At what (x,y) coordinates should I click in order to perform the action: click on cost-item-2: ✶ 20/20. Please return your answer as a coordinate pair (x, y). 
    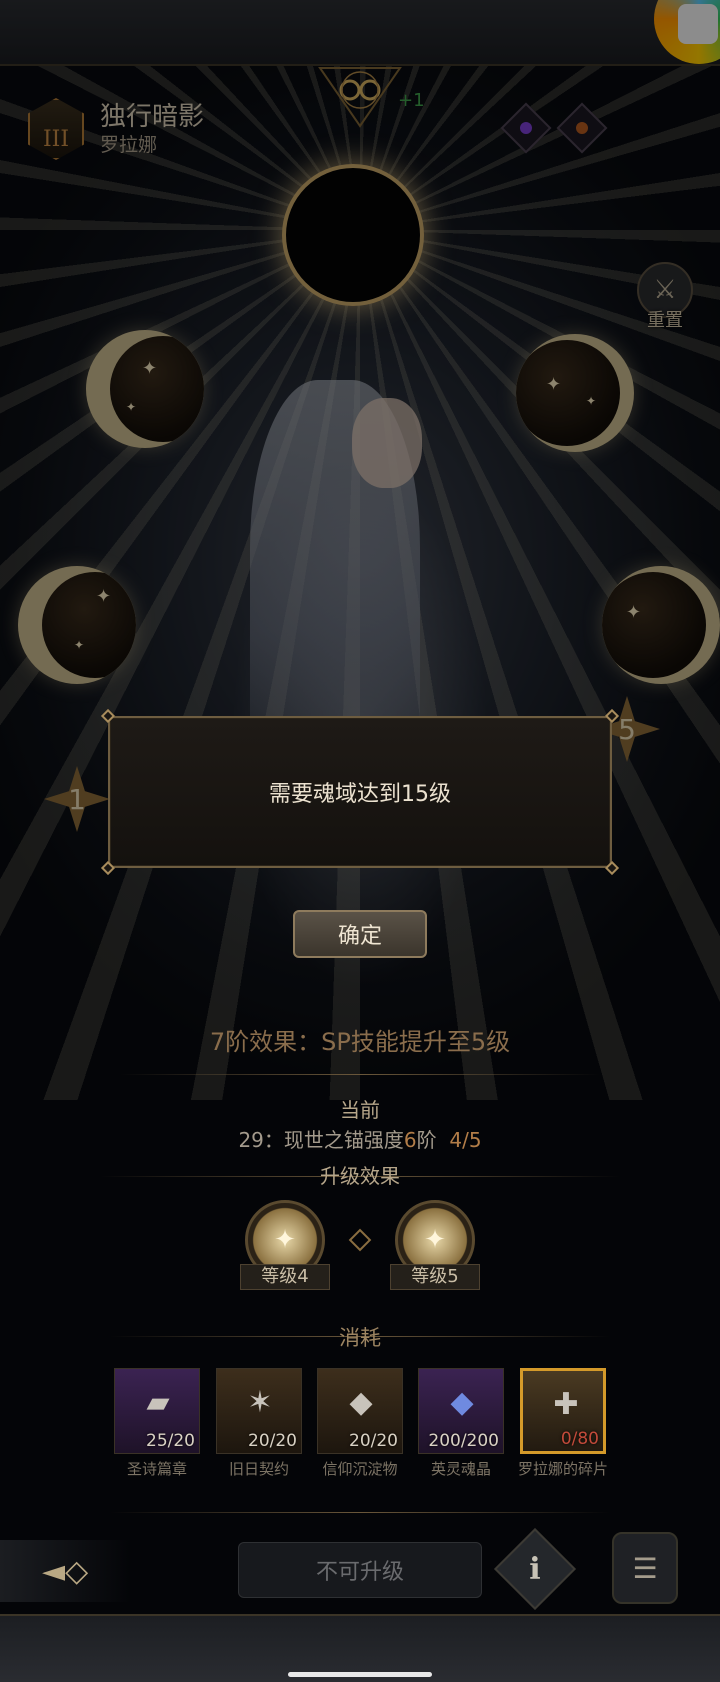
    Looking at the image, I should click on (259, 1411).